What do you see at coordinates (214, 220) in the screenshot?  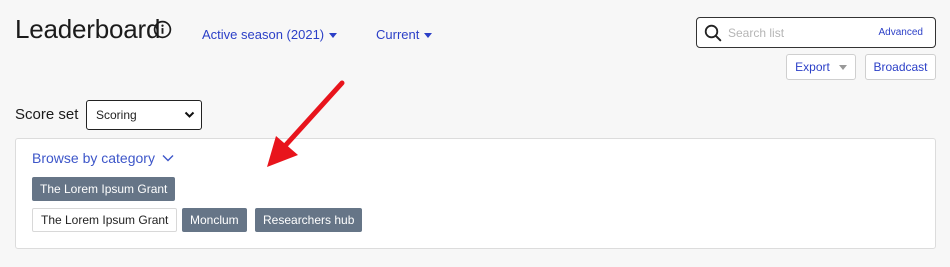 I see `category-tag-monclum: Monclum` at bounding box center [214, 220].